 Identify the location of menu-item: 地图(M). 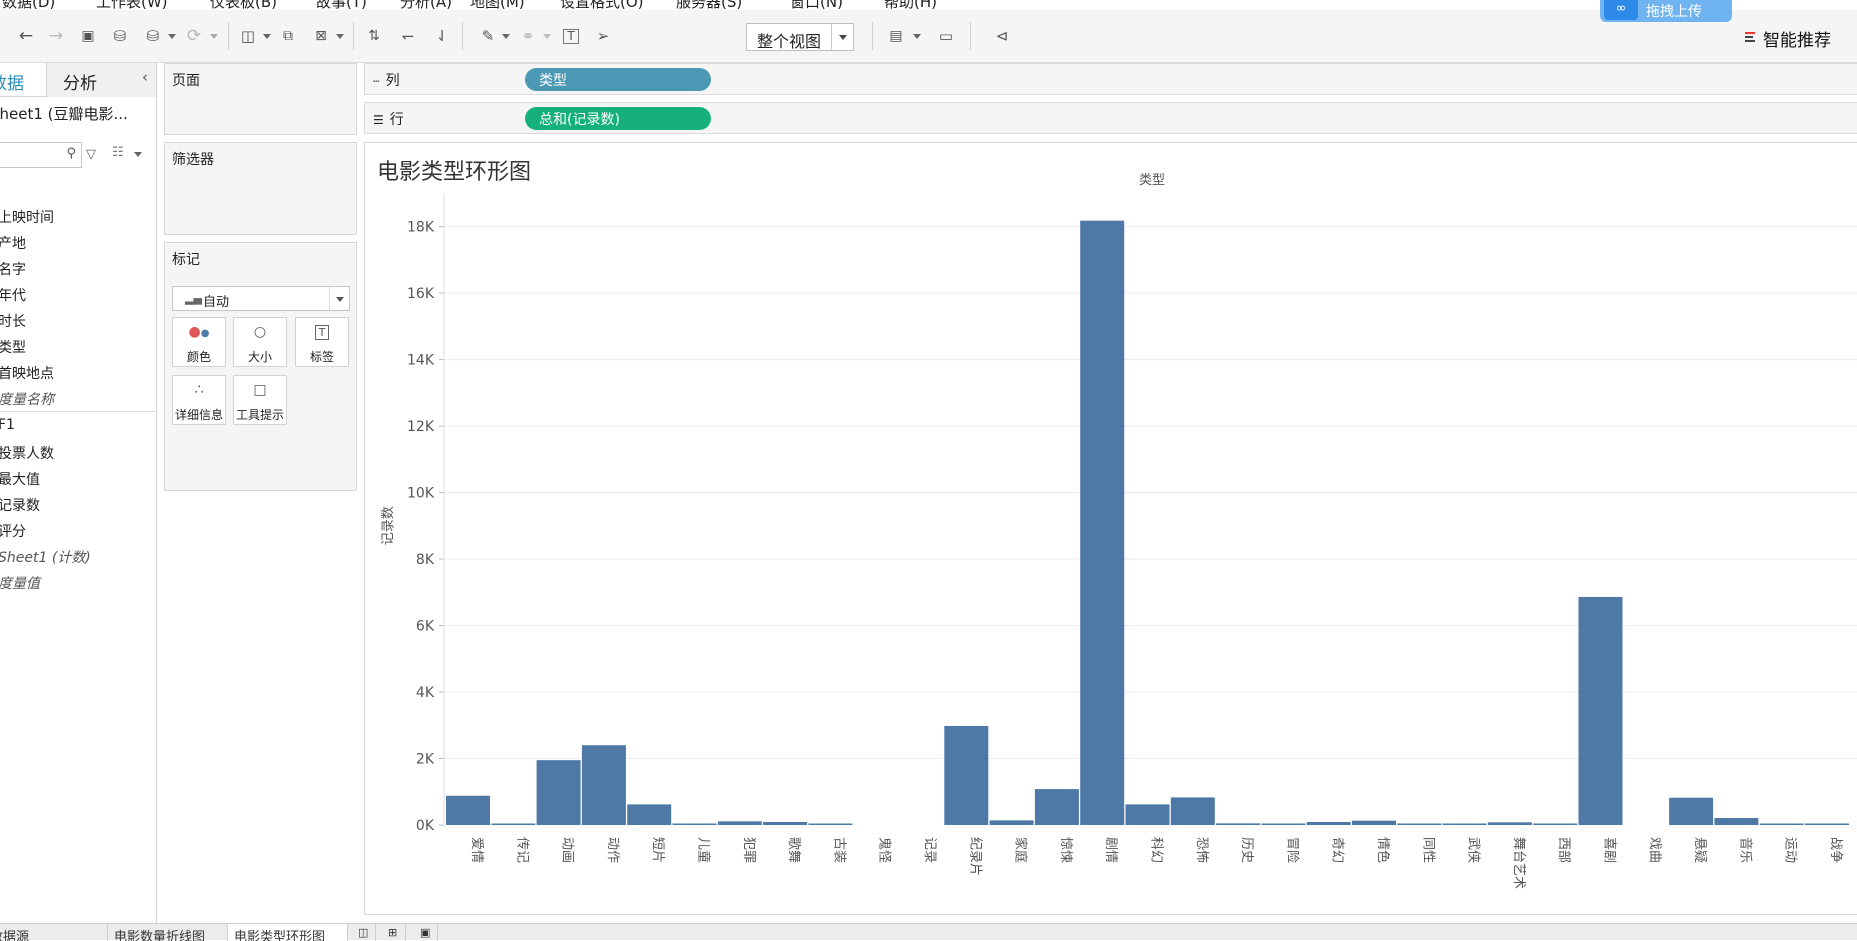
(497, 5).